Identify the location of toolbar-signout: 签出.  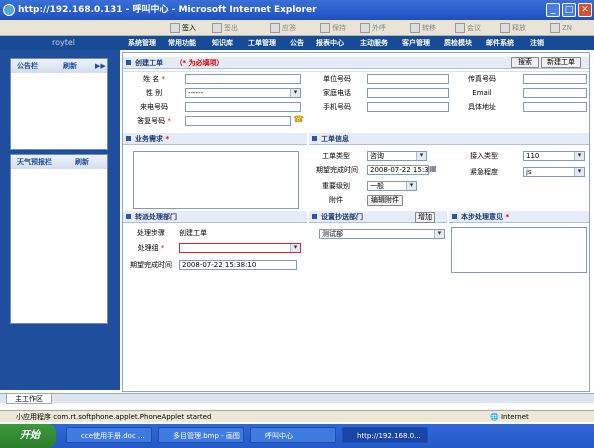
(225, 28).